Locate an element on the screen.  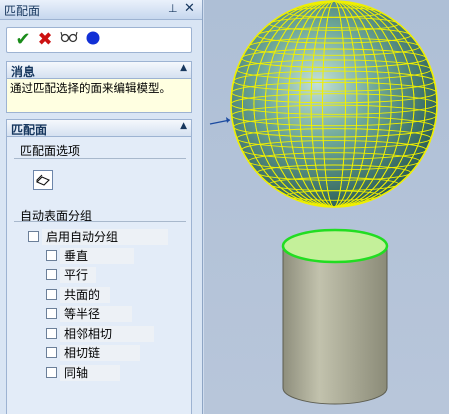
face-select-icon is located at coordinates (43, 180).